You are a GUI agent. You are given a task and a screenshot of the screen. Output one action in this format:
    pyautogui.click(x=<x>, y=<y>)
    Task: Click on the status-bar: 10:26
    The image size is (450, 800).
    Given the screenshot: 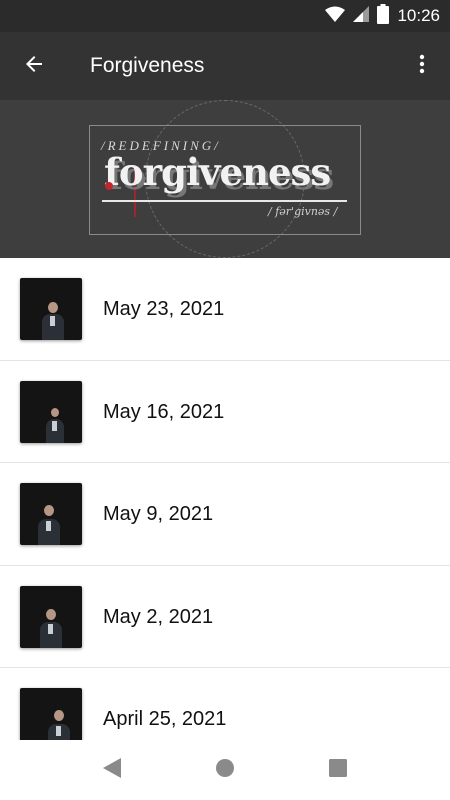 What is the action you would take?
    pyautogui.click(x=225, y=16)
    